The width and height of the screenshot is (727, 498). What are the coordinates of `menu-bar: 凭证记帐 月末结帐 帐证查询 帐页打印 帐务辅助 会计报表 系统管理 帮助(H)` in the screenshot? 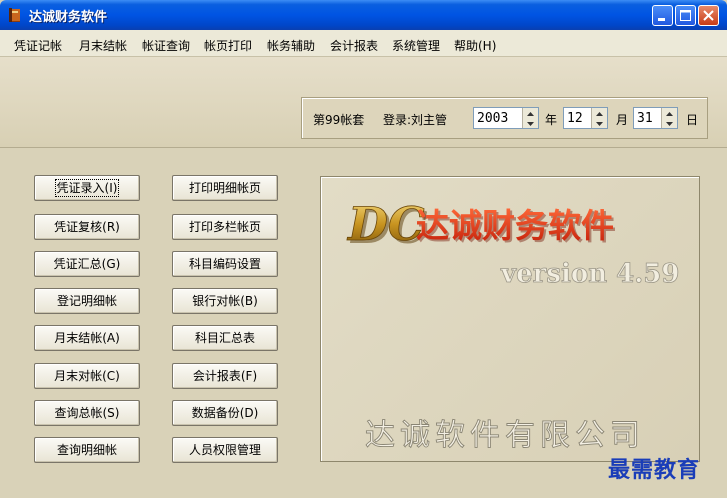 It's located at (363, 43).